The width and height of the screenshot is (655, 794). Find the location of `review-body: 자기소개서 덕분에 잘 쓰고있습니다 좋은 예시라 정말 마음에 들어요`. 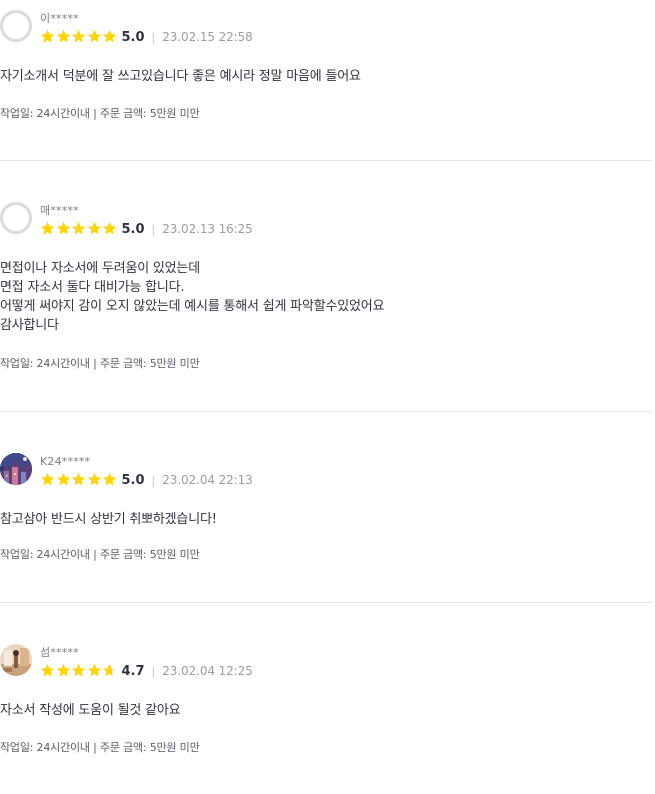

review-body: 자기소개서 덕분에 잘 쓰고있습니다 좋은 예시라 정말 마음에 들어요 is located at coordinates (180, 76).